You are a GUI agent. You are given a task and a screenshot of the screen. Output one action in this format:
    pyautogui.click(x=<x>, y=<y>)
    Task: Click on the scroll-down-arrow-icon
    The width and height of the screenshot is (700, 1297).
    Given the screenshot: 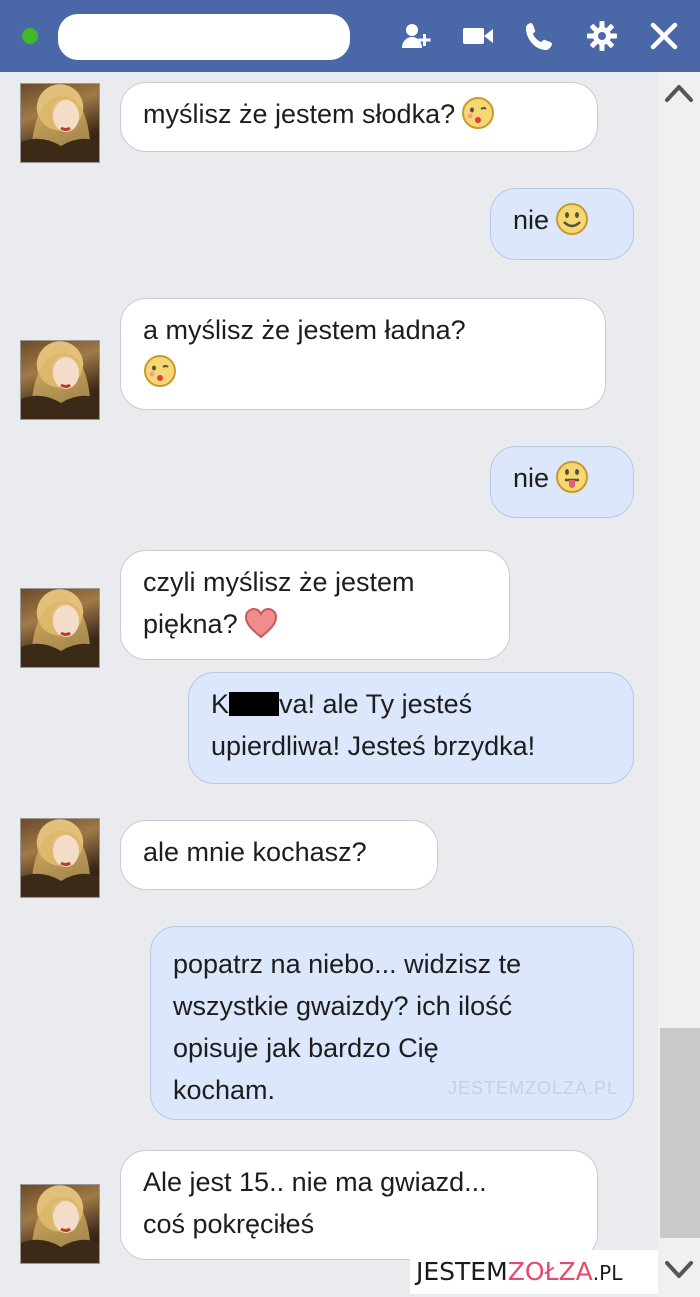 What is the action you would take?
    pyautogui.click(x=679, y=1270)
    